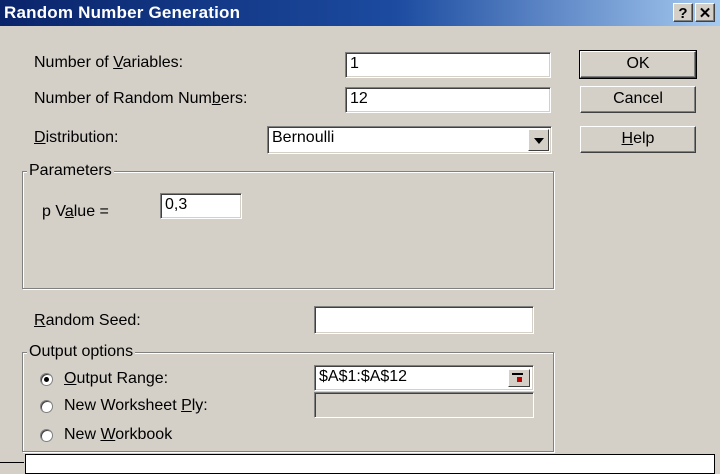 This screenshot has width=720, height=474. What do you see at coordinates (360, 13) in the screenshot?
I see `title-bar: Random Number Generation ? ✕` at bounding box center [360, 13].